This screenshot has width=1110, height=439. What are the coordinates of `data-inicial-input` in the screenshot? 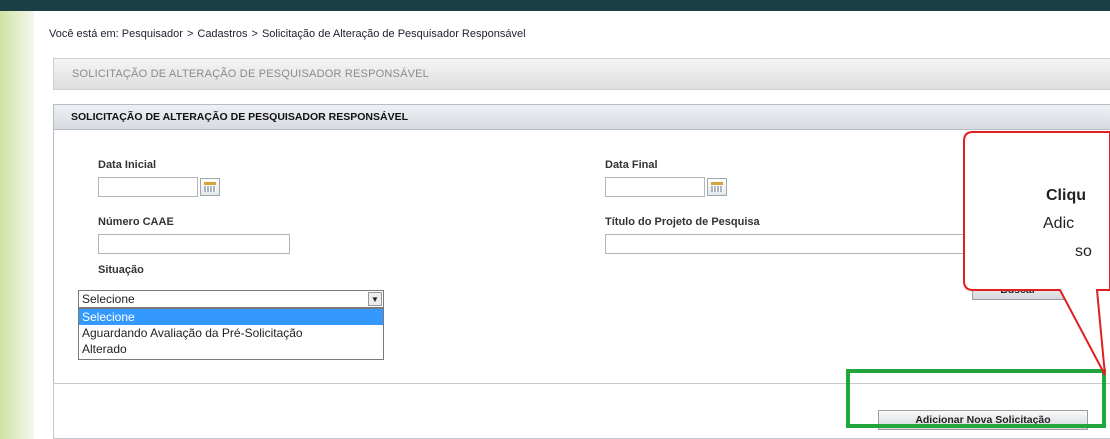 It's located at (148, 187).